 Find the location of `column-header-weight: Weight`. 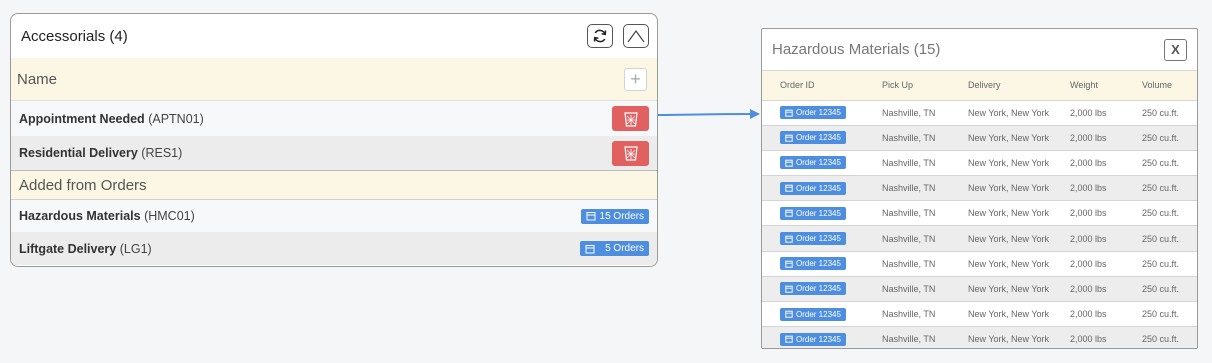

column-header-weight: Weight is located at coordinates (1099, 86).